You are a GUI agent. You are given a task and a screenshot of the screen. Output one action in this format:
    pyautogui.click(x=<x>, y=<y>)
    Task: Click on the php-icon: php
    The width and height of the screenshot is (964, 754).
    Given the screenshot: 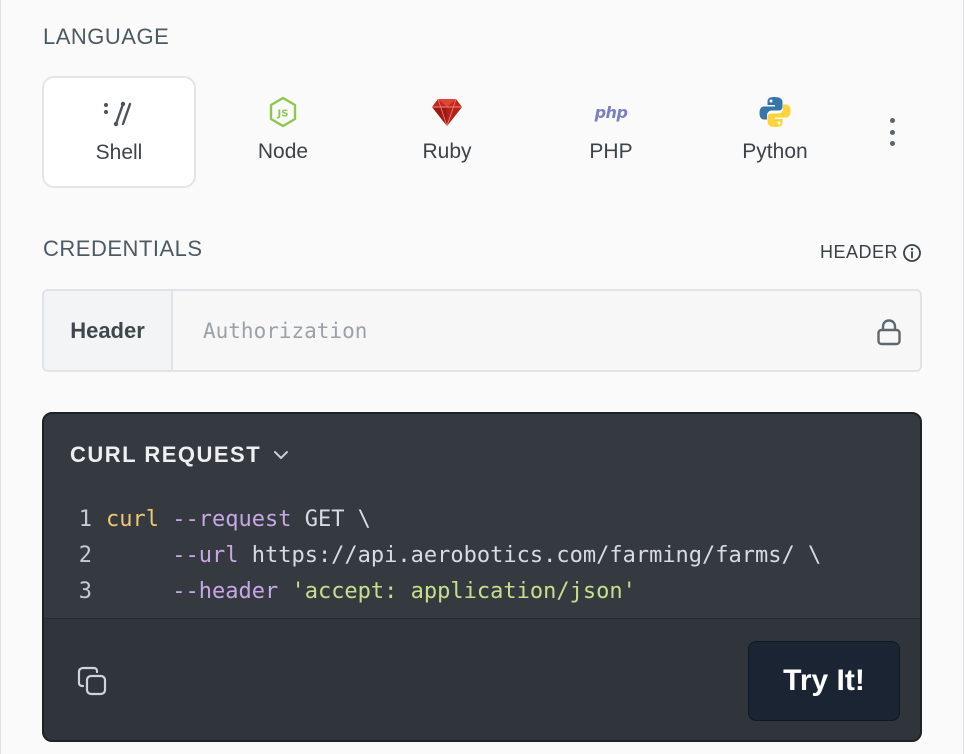 What is the action you would take?
    pyautogui.click(x=611, y=112)
    